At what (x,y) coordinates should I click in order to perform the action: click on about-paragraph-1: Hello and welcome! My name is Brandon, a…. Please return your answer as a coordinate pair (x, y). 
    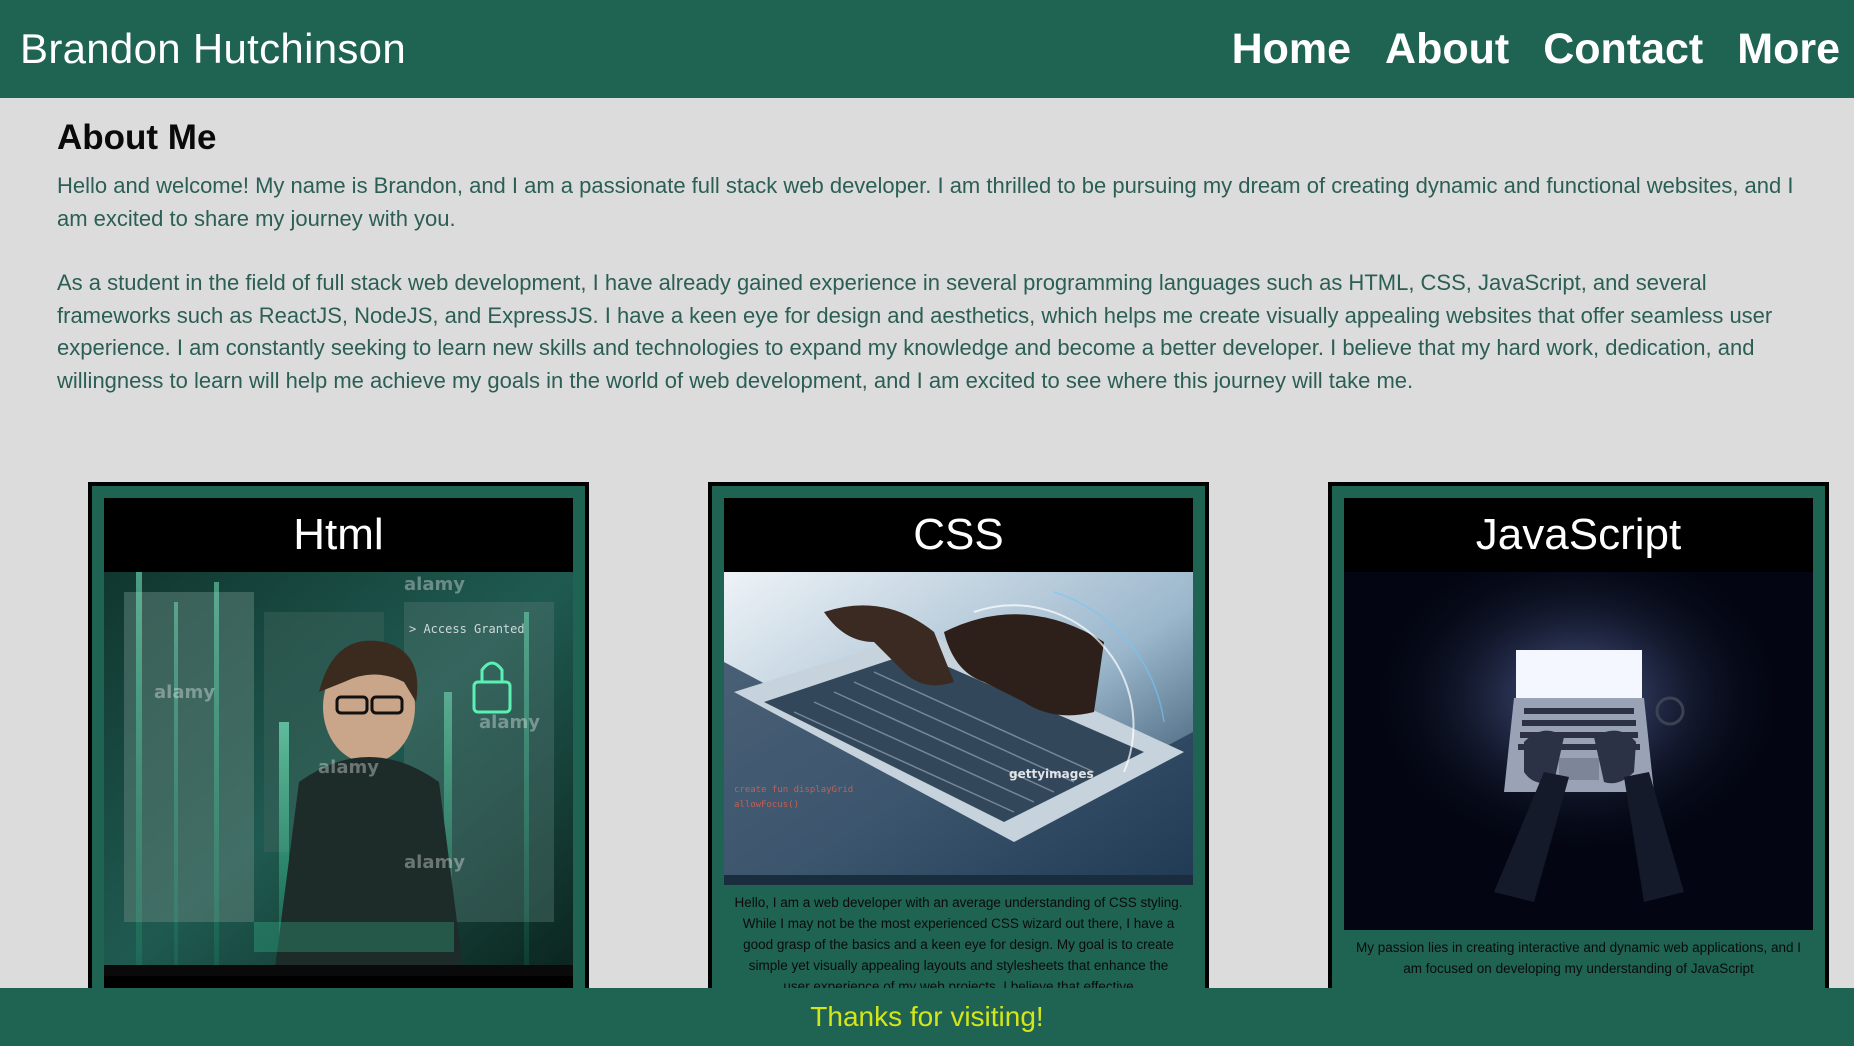
    Looking at the image, I should click on (925, 202).